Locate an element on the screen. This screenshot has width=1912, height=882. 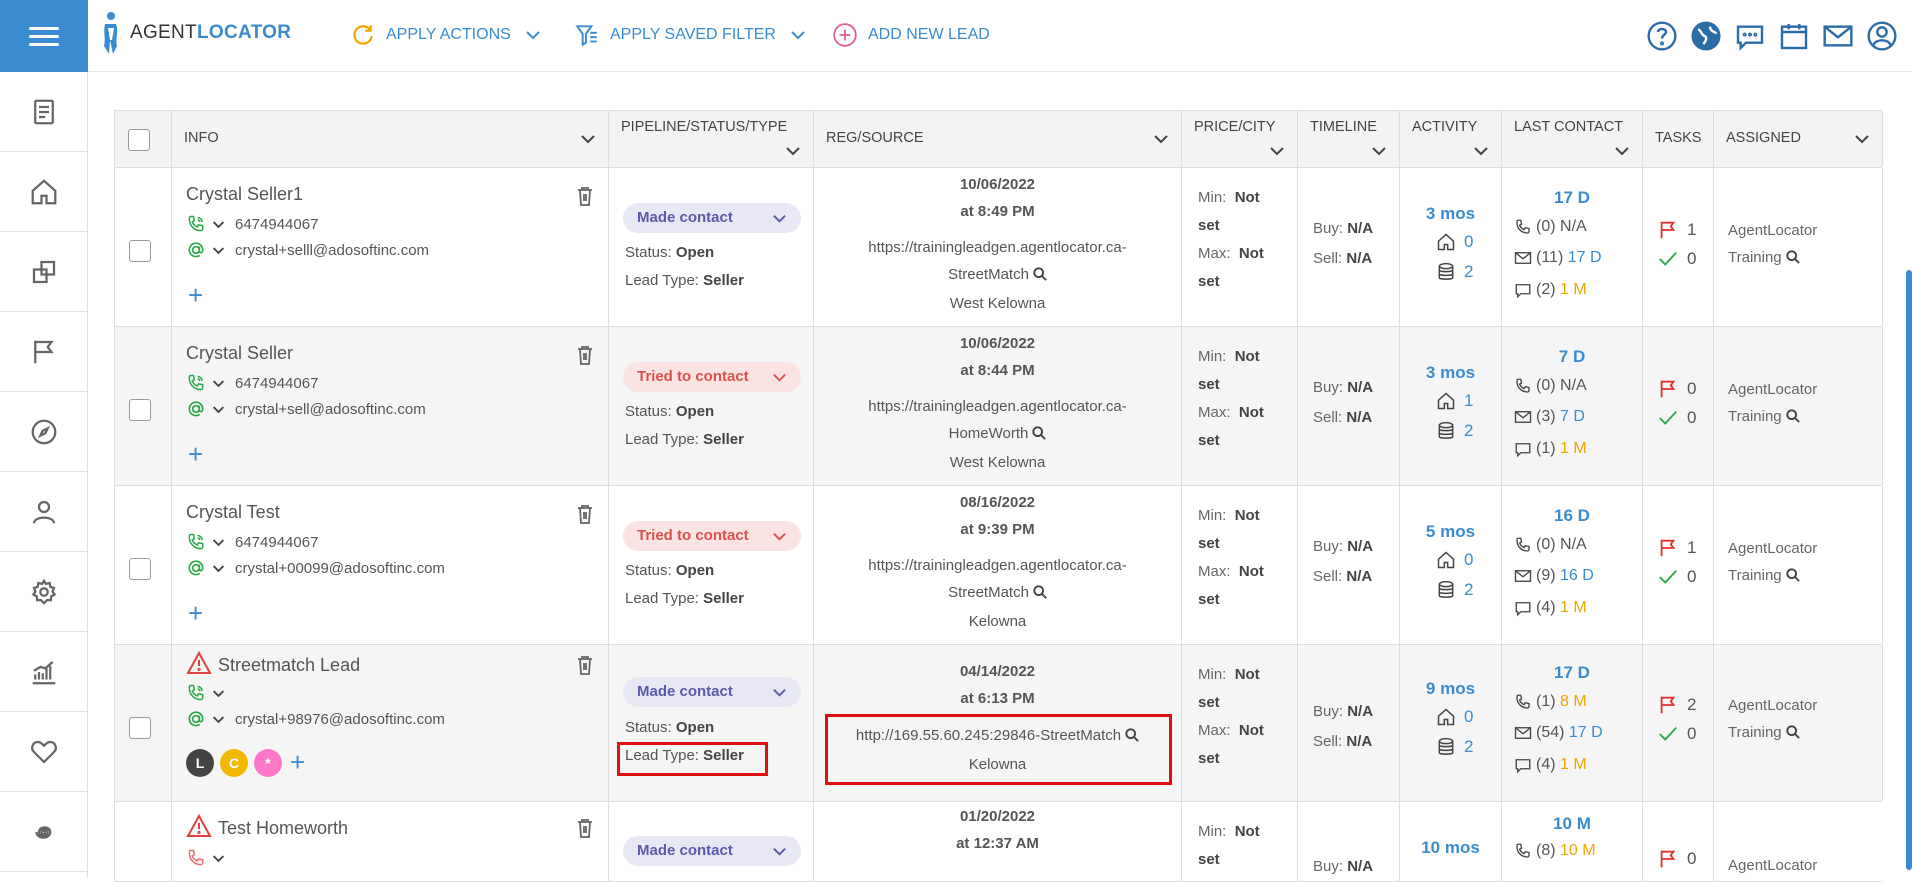
sidebar-item-home is located at coordinates (44, 192).